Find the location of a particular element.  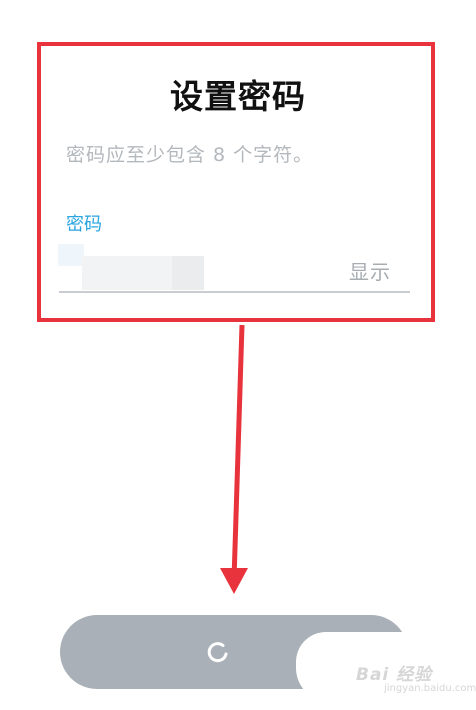

watermark-logo: Bai 经验 is located at coordinates (394, 675).